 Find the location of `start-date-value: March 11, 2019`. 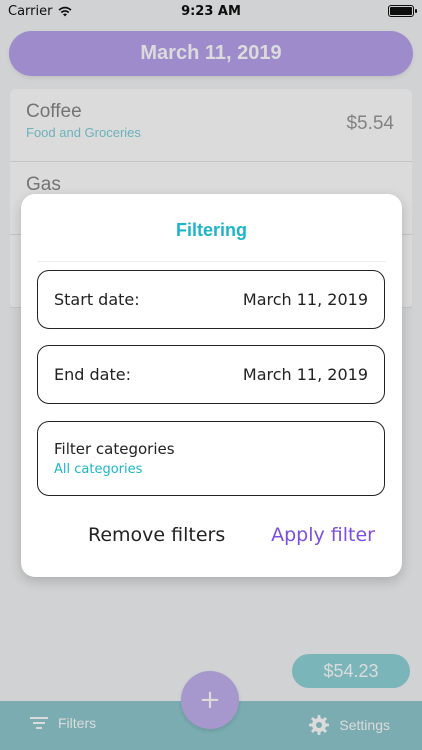

start-date-value: March 11, 2019 is located at coordinates (305, 299).